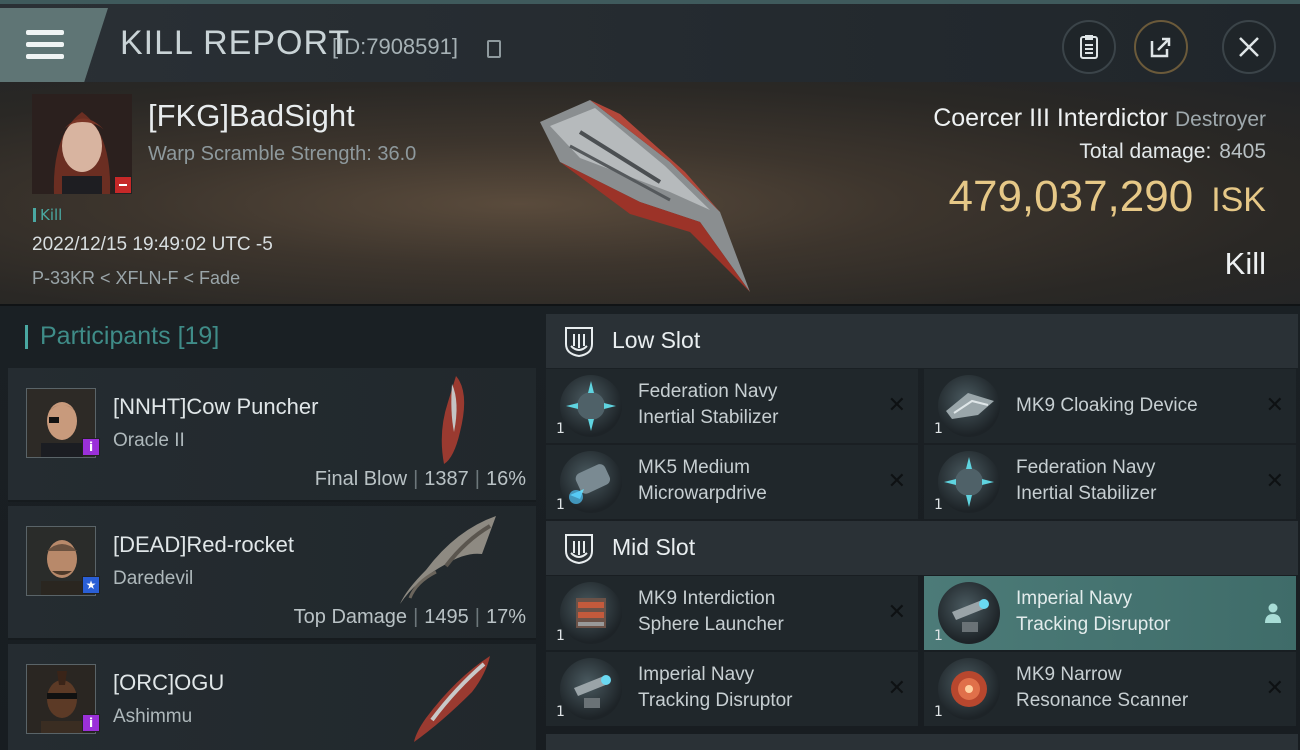 The width and height of the screenshot is (1300, 750). Describe the element at coordinates (54, 45) in the screenshot. I see `menu-button` at that location.